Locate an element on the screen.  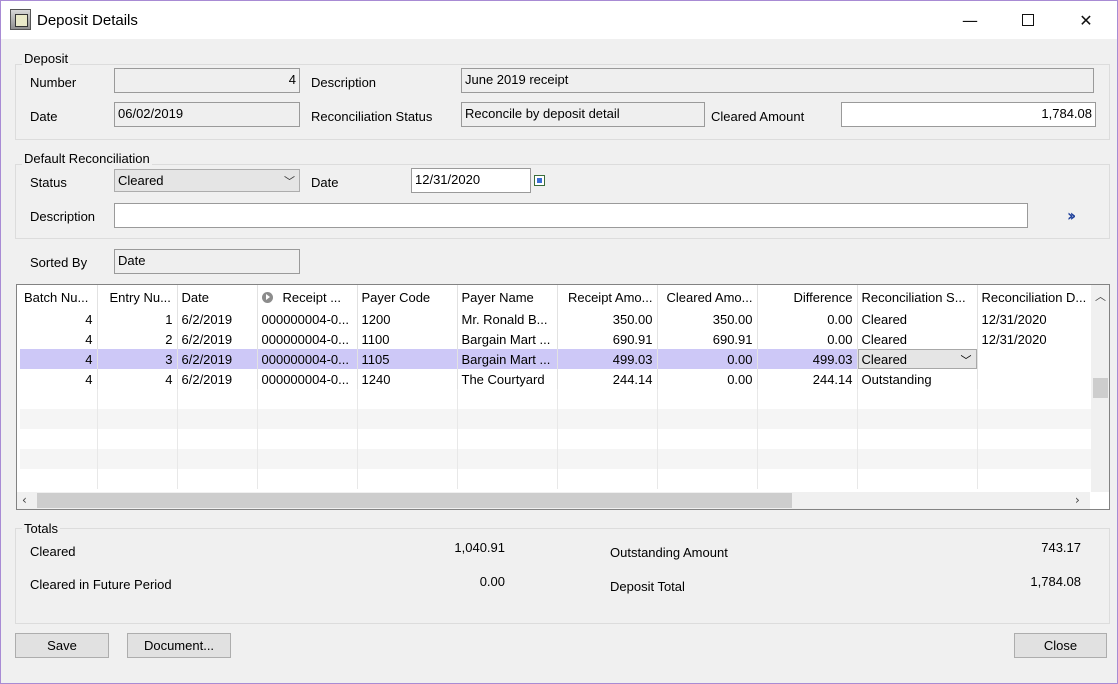
title-bar: Deposit Details — ✕ is located at coordinates (559, 20).